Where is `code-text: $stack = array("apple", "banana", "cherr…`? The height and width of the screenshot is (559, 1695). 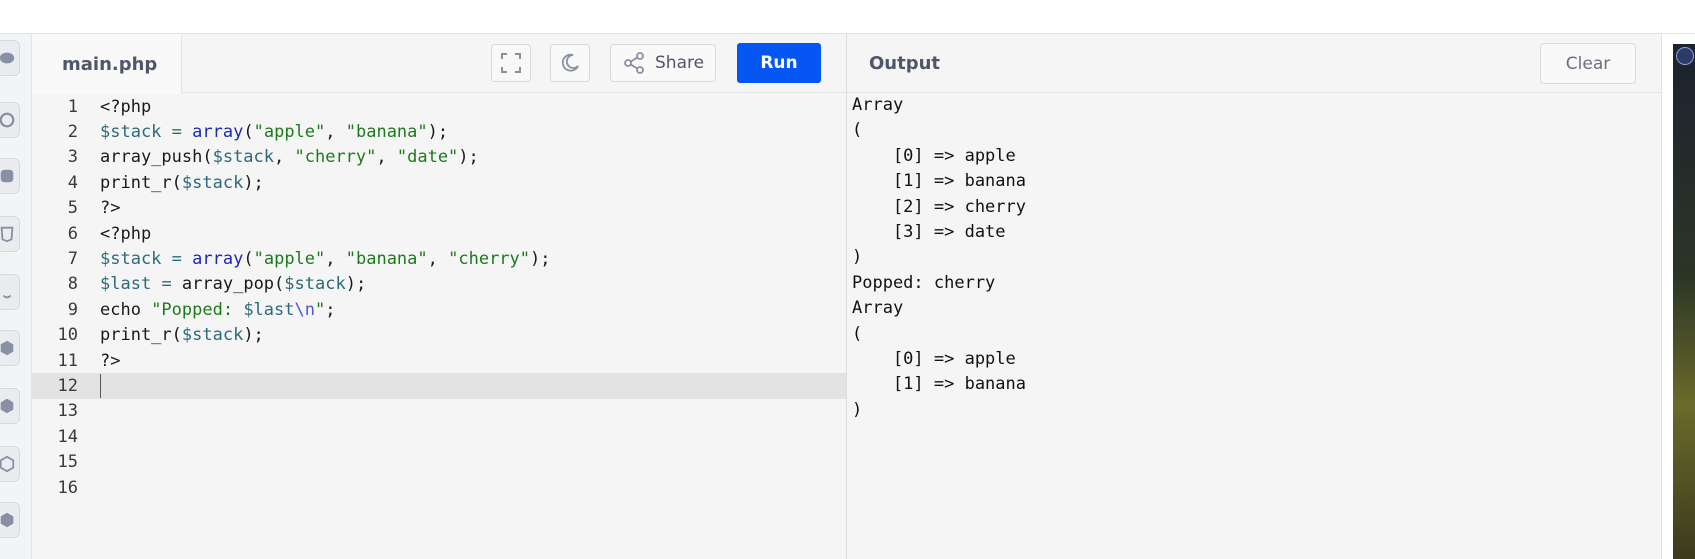
code-text: $stack = array("apple", "banana", "cherr… is located at coordinates (325, 259).